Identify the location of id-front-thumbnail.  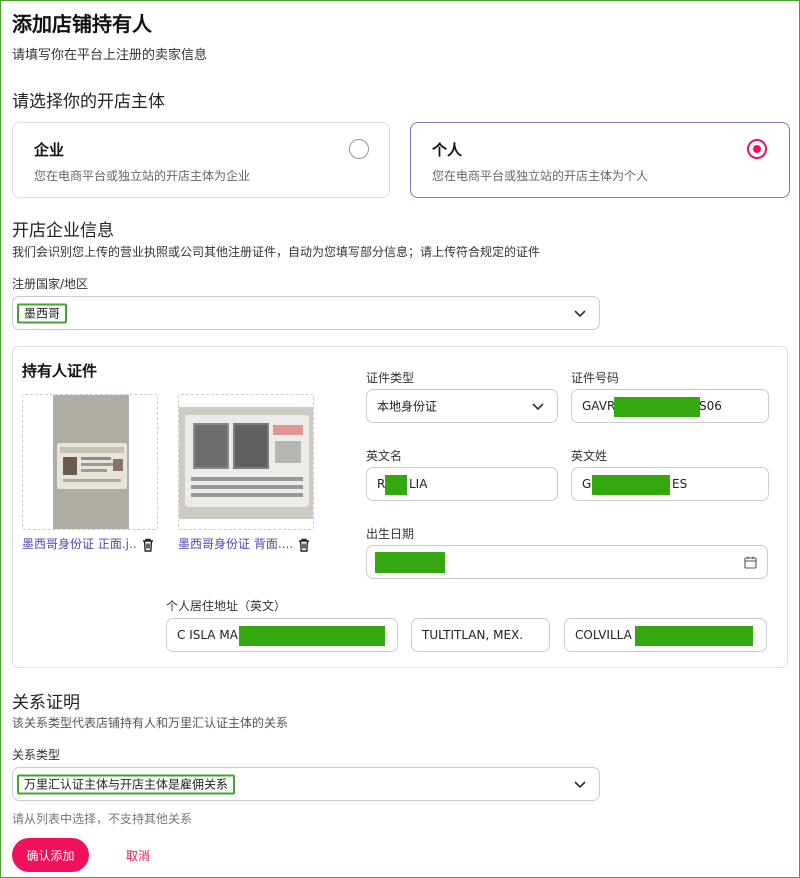
(90, 462).